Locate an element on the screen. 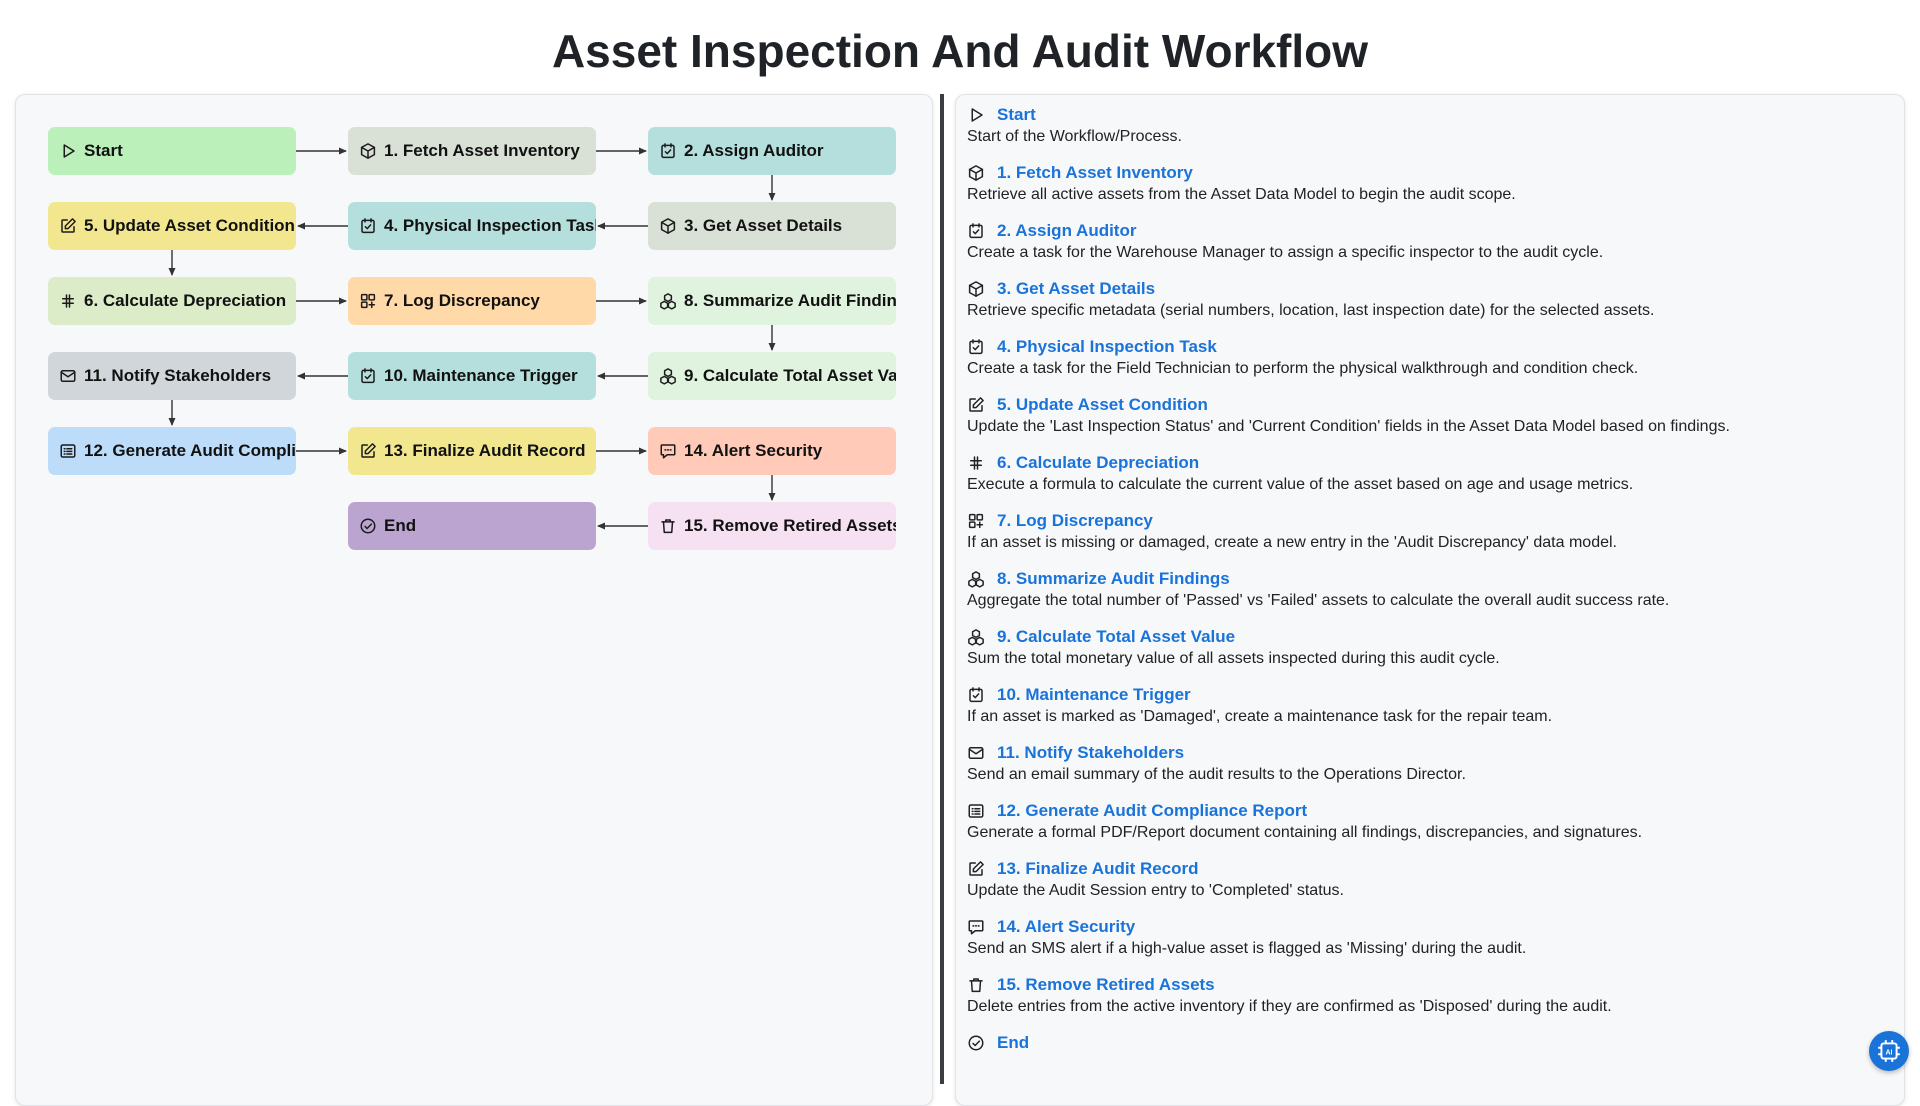  step-title-link: 14. Alert Security is located at coordinates (1066, 927).